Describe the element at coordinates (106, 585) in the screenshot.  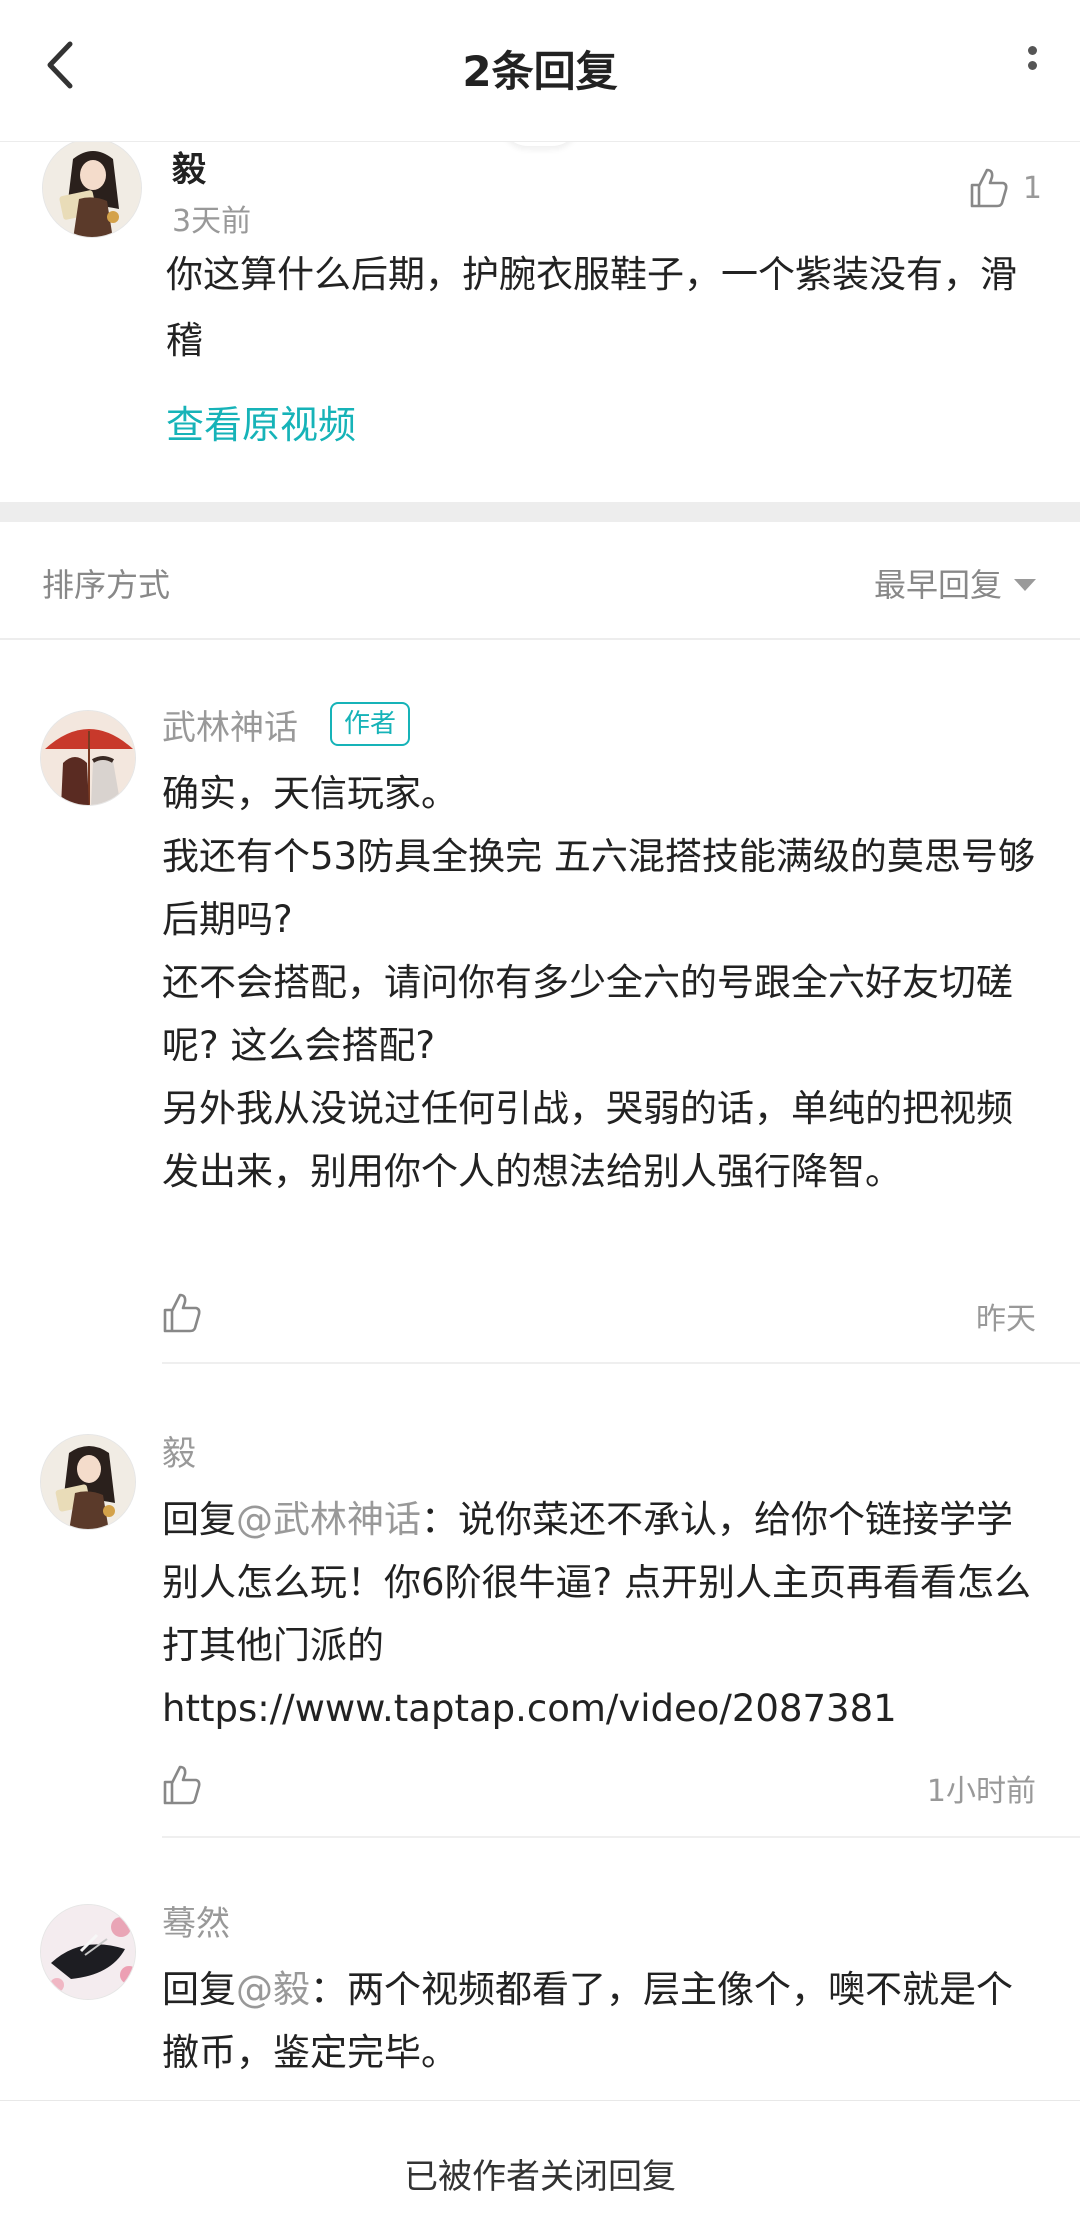
I see `sort-label: 排序方式` at that location.